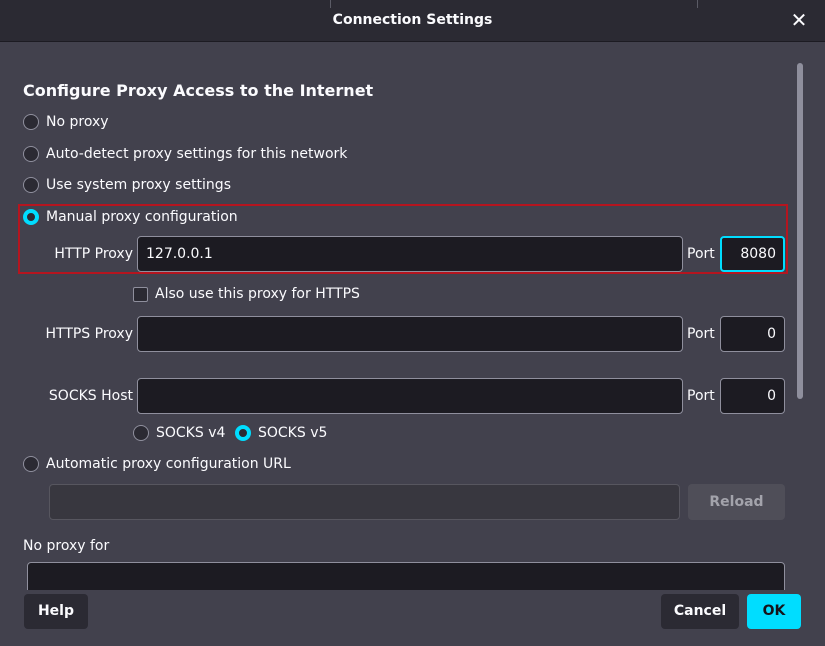 The width and height of the screenshot is (825, 646). Describe the element at coordinates (800, 231) in the screenshot. I see `scrollbar-thumb` at that location.